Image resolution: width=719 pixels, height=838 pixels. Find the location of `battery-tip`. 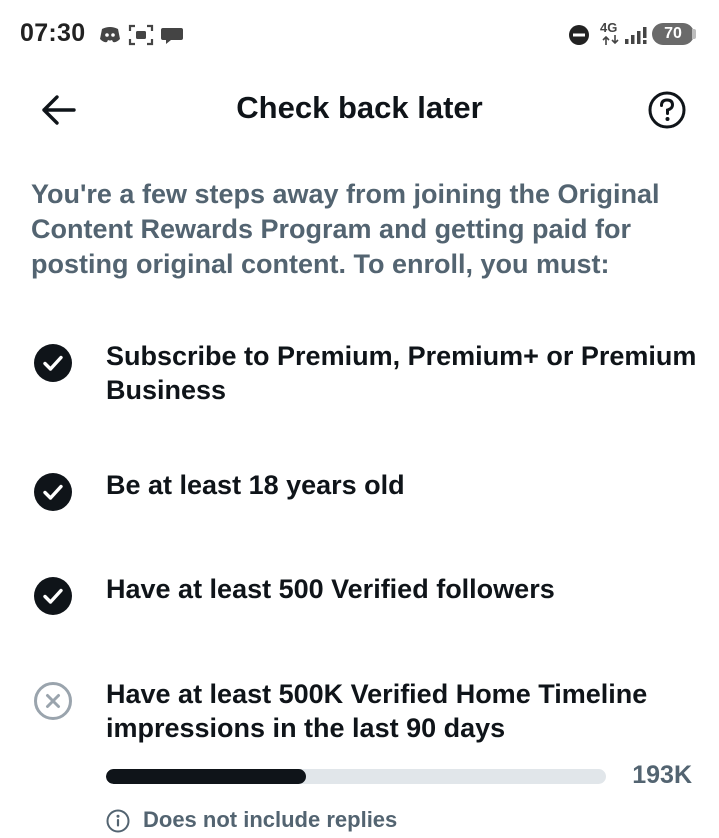

battery-tip is located at coordinates (694, 34).